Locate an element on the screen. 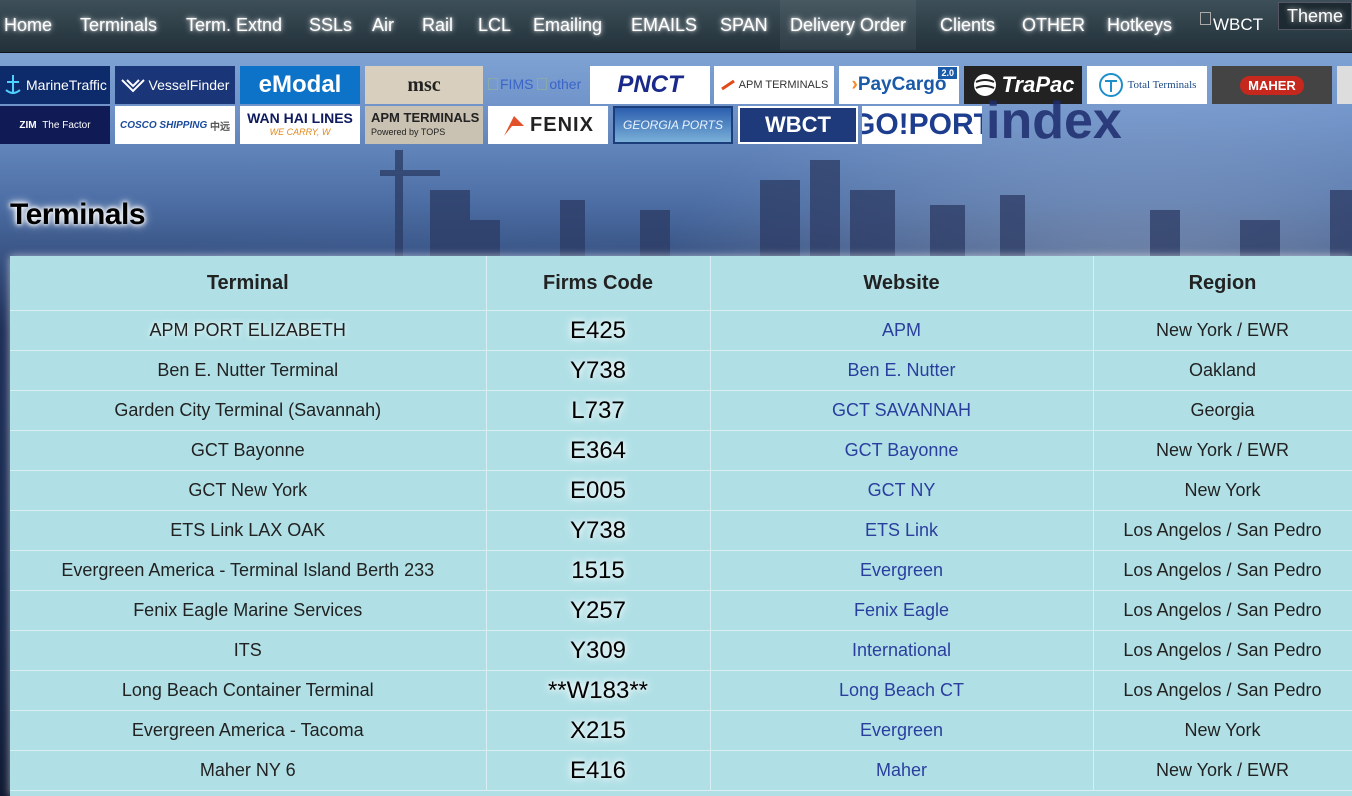  msc-logo: msc is located at coordinates (424, 85).